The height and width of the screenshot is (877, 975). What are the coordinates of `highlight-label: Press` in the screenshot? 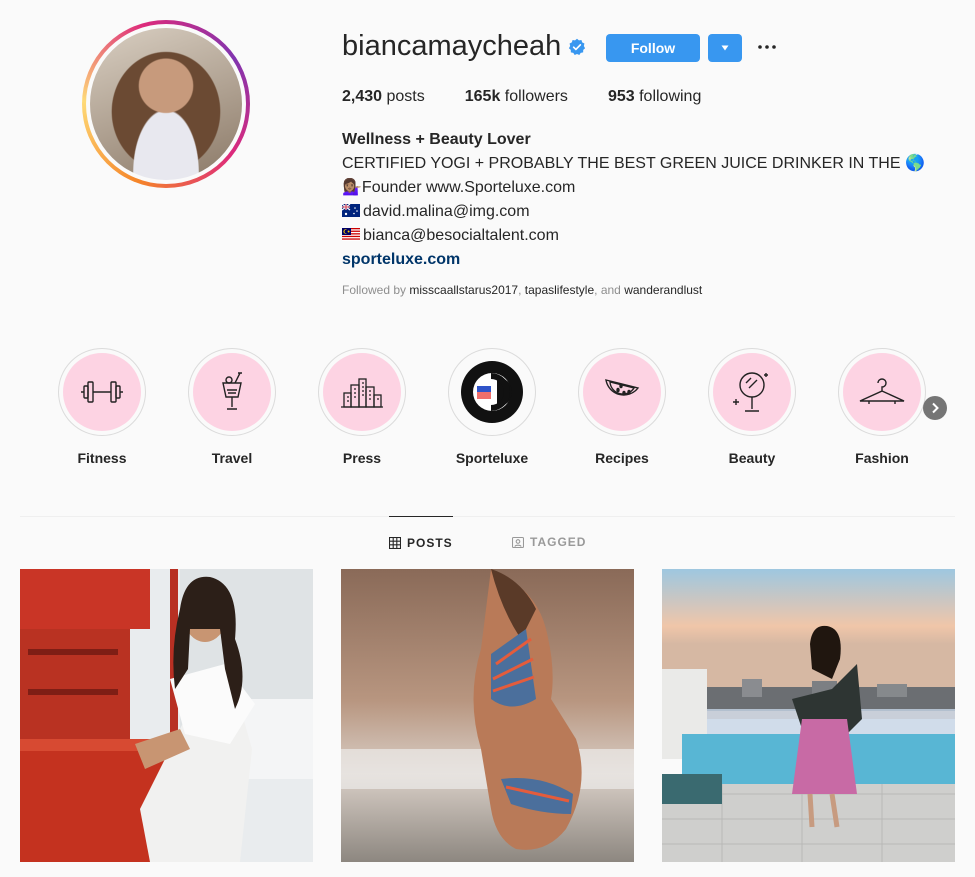 It's located at (362, 458).